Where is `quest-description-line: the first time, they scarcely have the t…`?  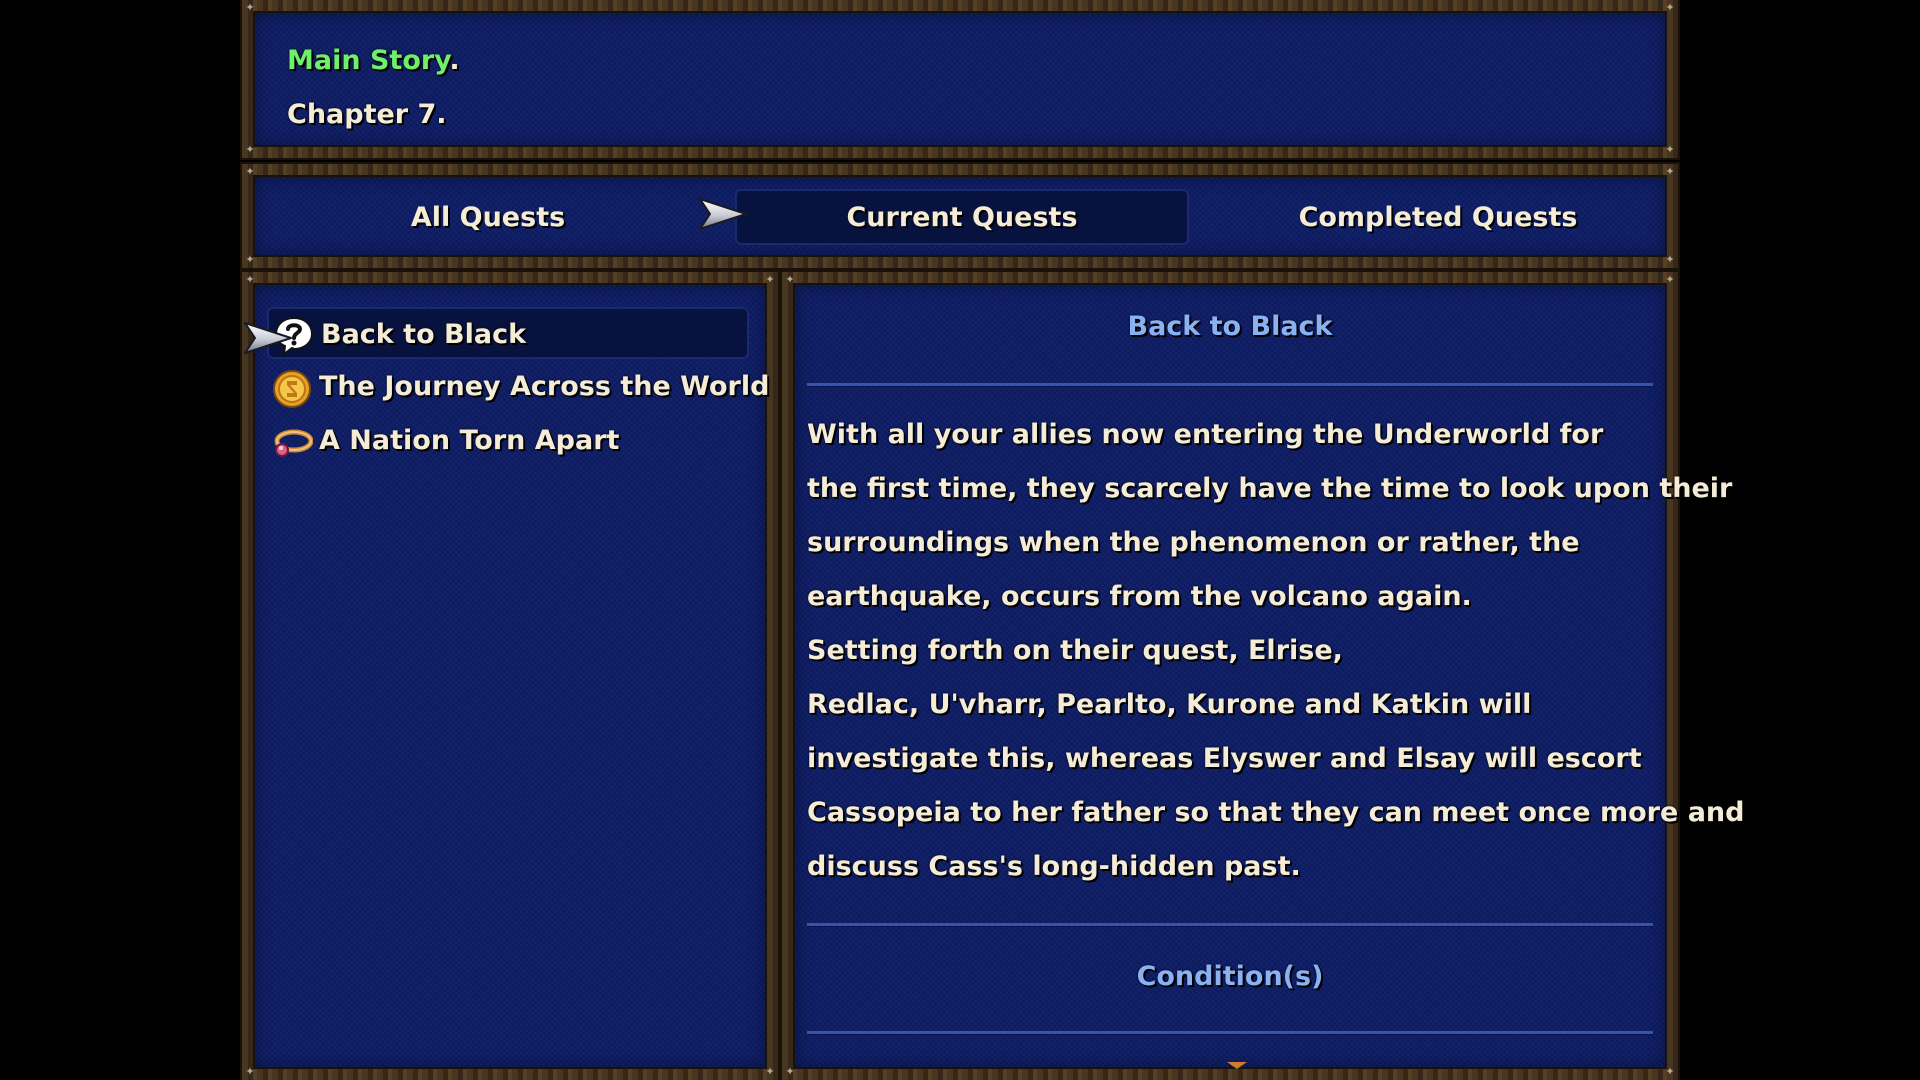 quest-description-line: the first time, they scarcely have the t… is located at coordinates (1270, 488).